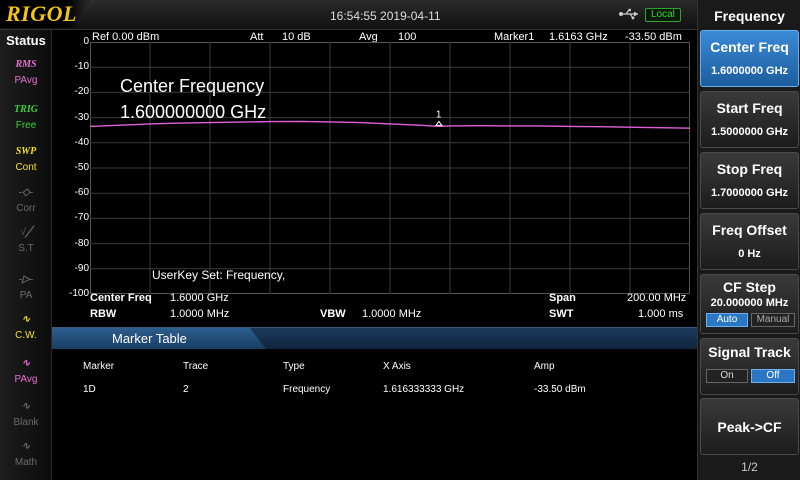 The image size is (800, 480). I want to click on clock: 16:54:55 2019-04-11, so click(385, 16).